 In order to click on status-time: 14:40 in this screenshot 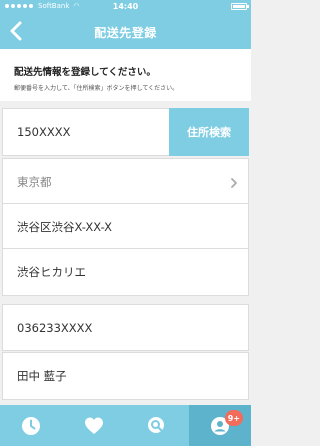, I will do `click(125, 6)`.